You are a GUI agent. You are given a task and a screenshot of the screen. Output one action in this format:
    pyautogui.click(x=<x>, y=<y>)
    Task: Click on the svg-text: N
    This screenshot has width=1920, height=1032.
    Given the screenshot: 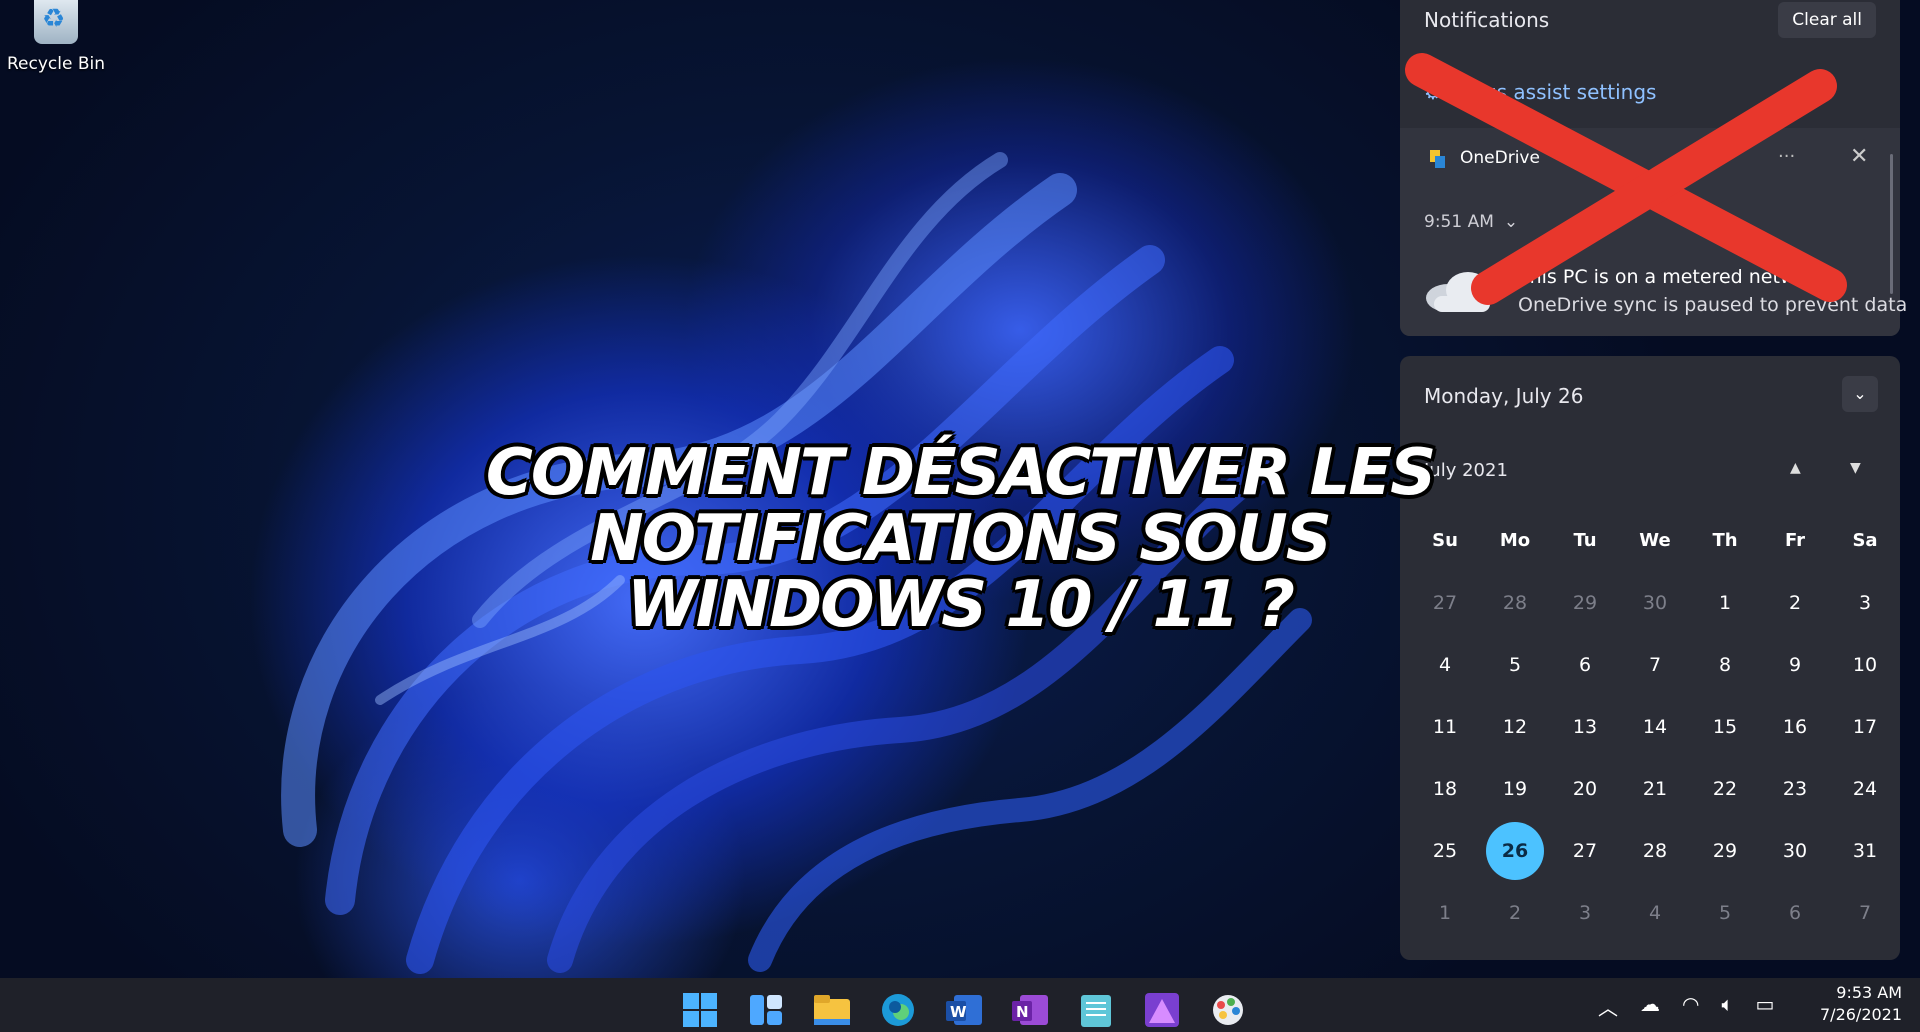 What is the action you would take?
    pyautogui.click(x=1022, y=1012)
    